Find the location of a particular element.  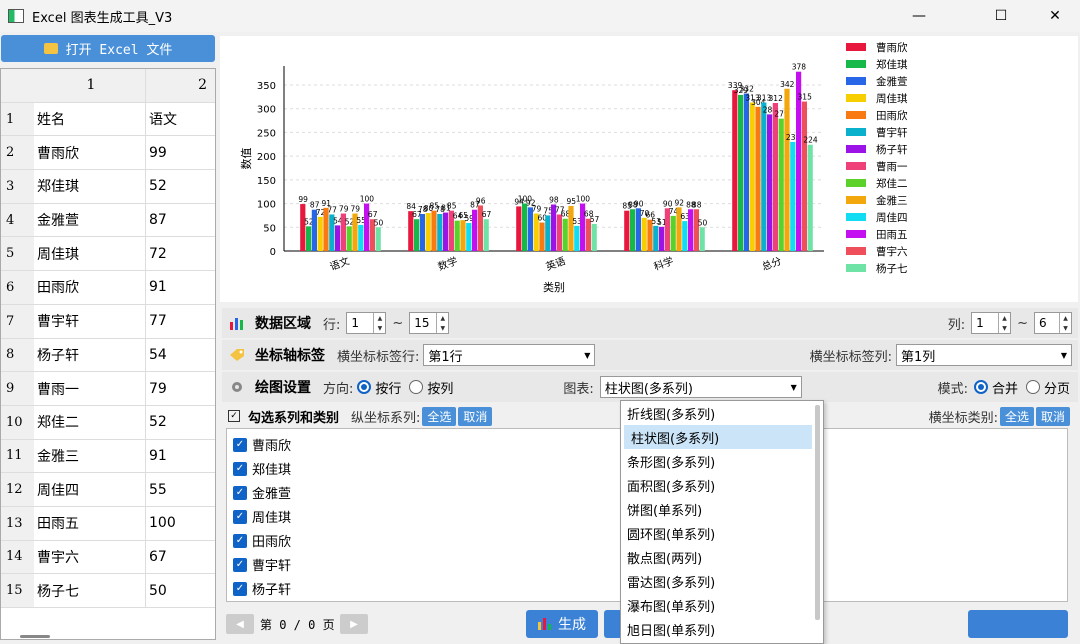

open-excel-button: 打开 Excel 文件 is located at coordinates (108, 48).